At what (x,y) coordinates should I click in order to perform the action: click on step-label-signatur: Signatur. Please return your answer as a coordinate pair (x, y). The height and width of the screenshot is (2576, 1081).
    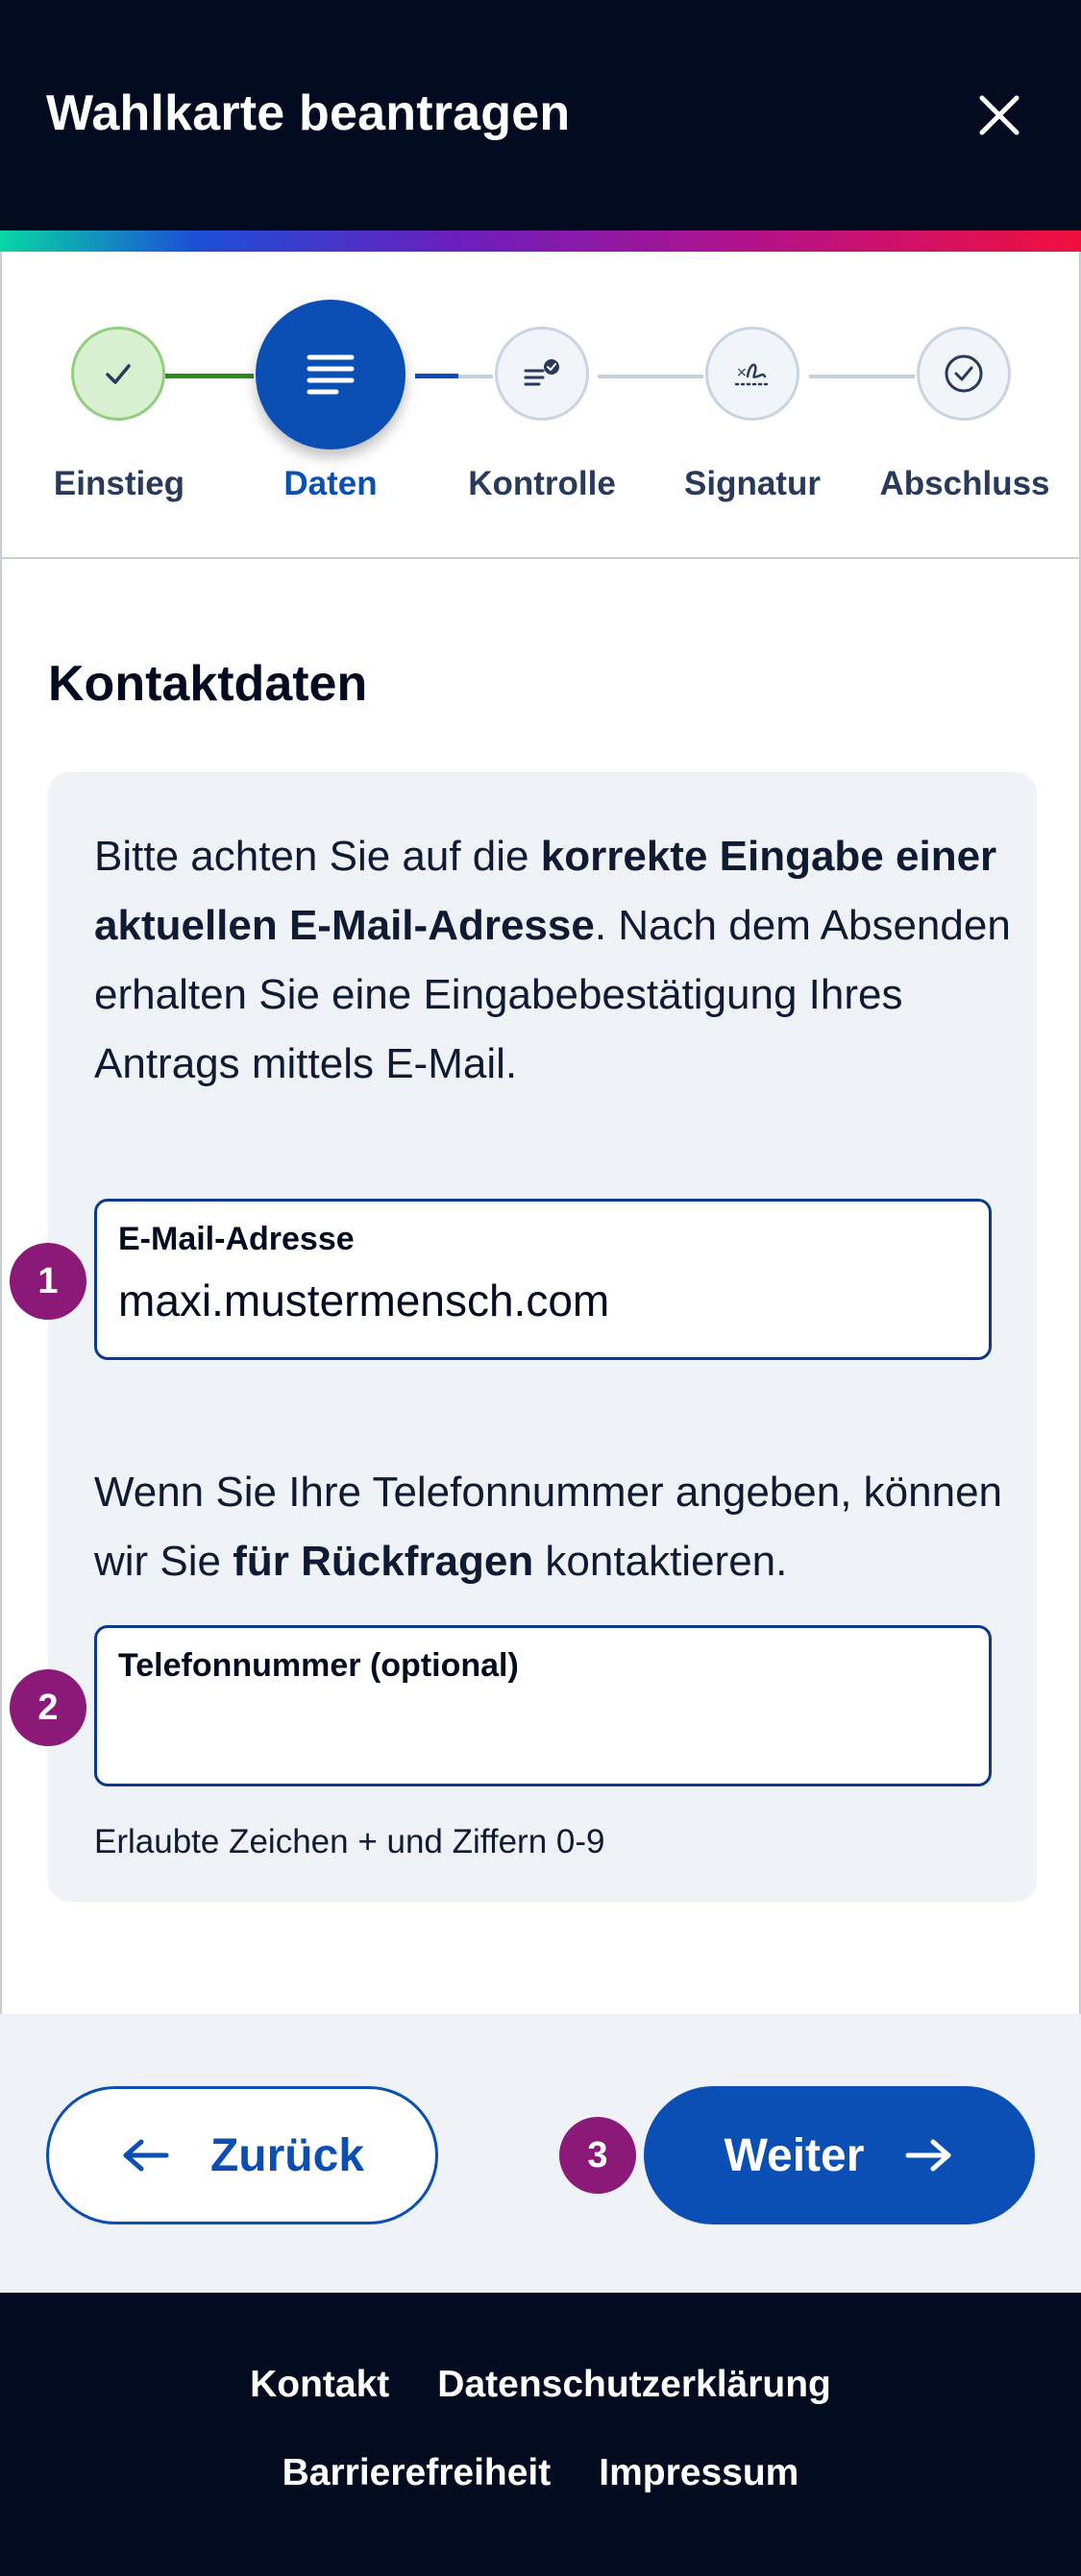
    Looking at the image, I should click on (752, 483).